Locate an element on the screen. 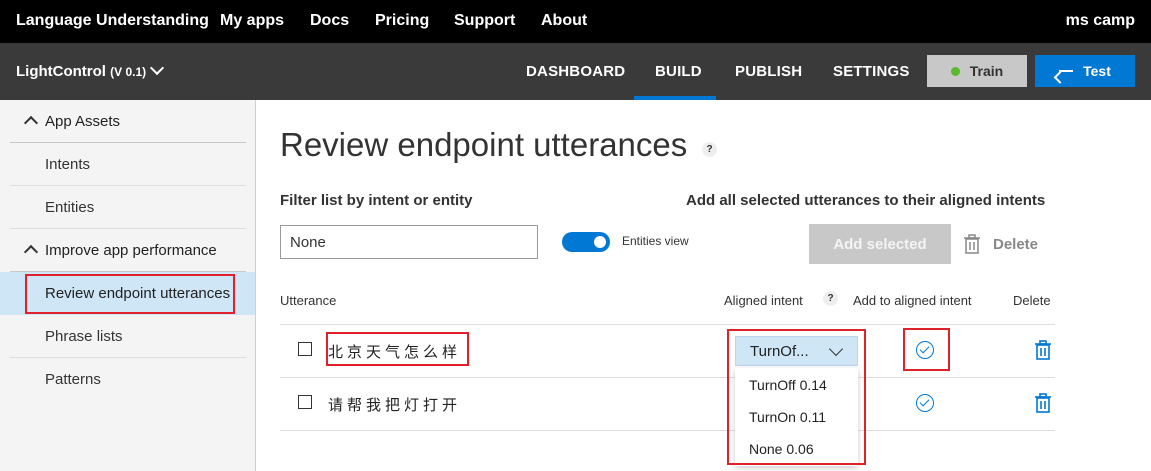 This screenshot has height=471, width=1151. sidebar-section-improve: Improve app performance is located at coordinates (128, 250).